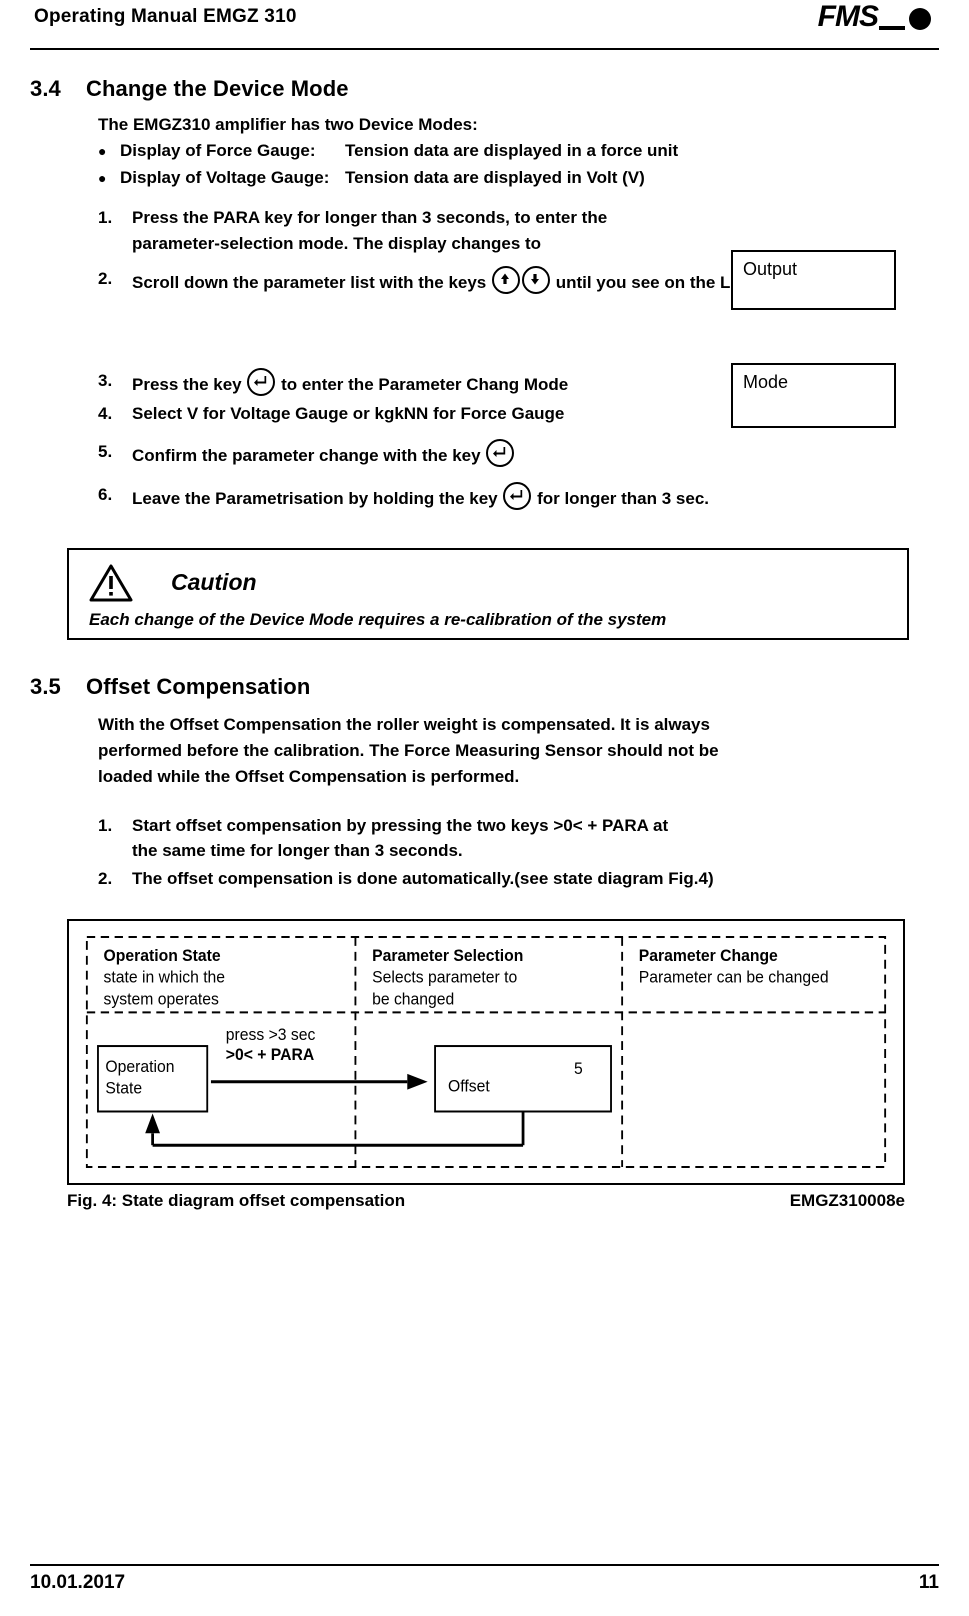 Image resolution: width=969 pixels, height=1616 pixels. Describe the element at coordinates (165, 16) in the screenshot. I see `manual-title: Operating Manual EMGZ 310` at that location.